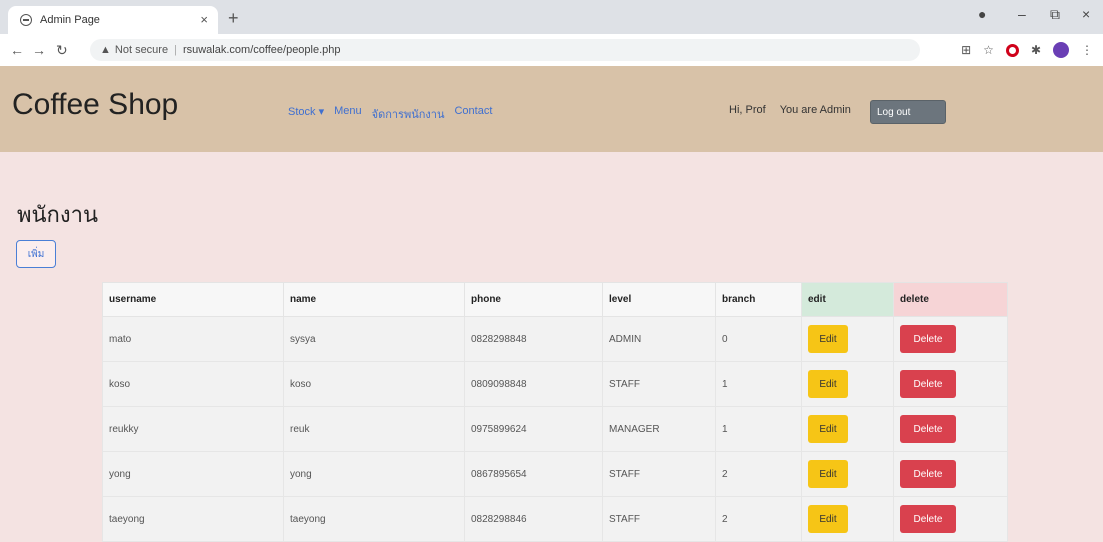 The height and width of the screenshot is (542, 1103). What do you see at coordinates (374, 429) in the screenshot?
I see `cell-name: reuk` at bounding box center [374, 429].